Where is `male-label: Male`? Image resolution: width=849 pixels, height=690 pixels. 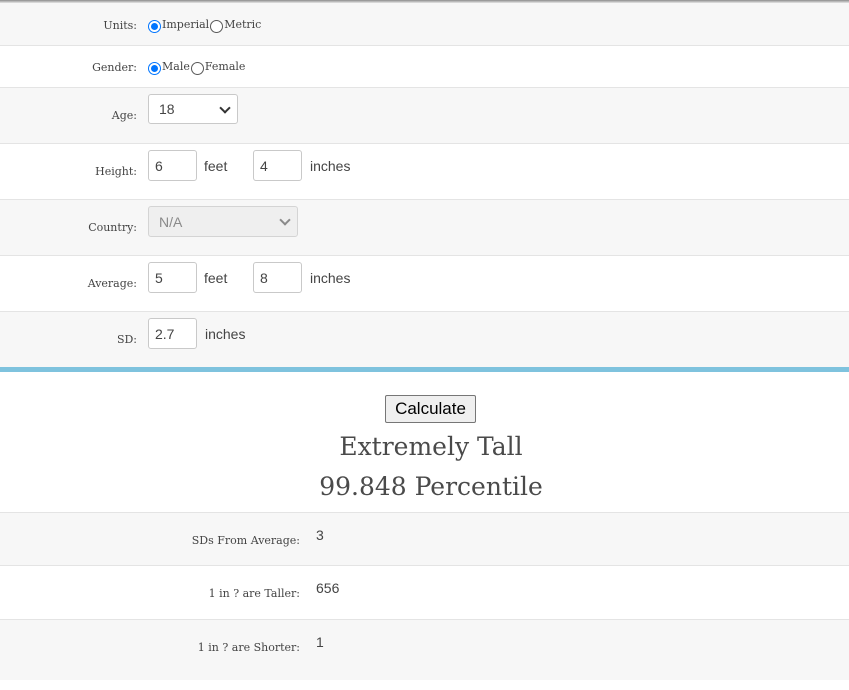 male-label: Male is located at coordinates (176, 66).